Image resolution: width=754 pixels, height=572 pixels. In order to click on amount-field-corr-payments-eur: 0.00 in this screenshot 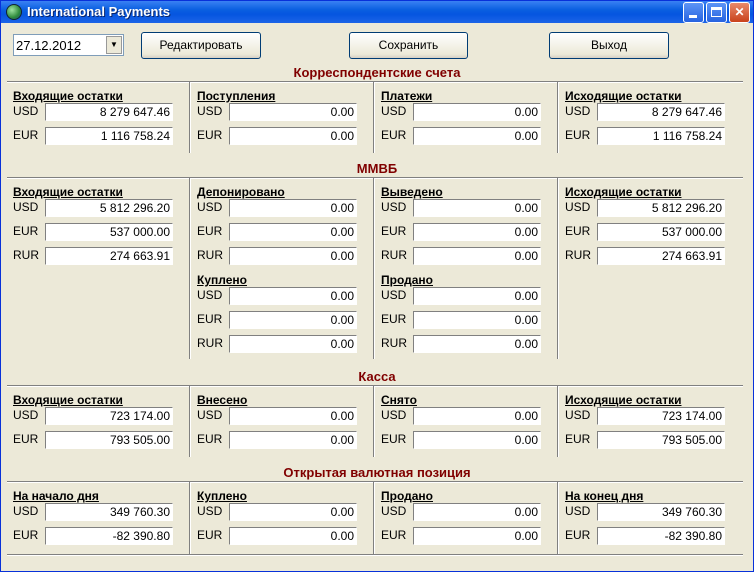, I will do `click(477, 136)`.